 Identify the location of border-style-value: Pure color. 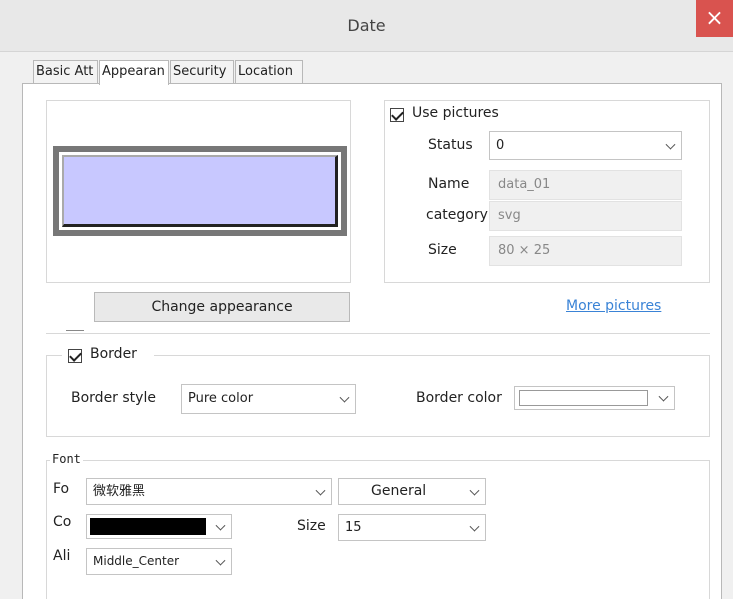
(221, 398).